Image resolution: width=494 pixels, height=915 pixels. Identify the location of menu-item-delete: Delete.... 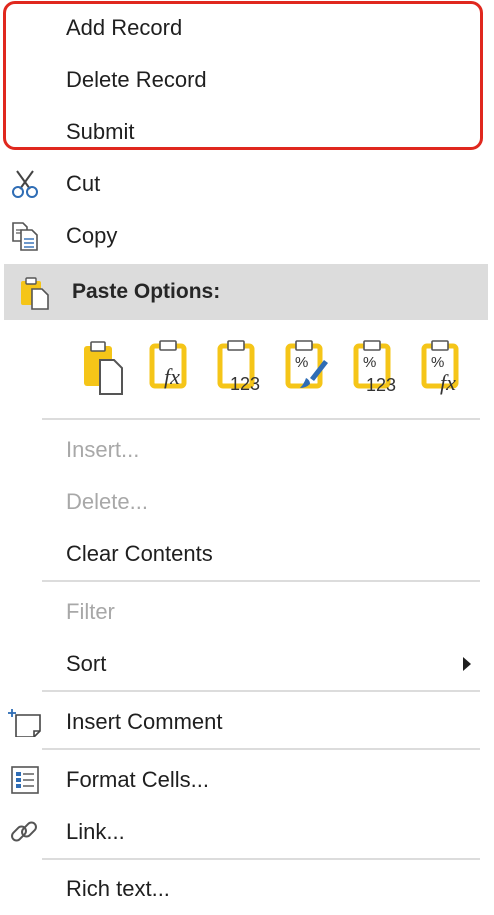
(247, 502).